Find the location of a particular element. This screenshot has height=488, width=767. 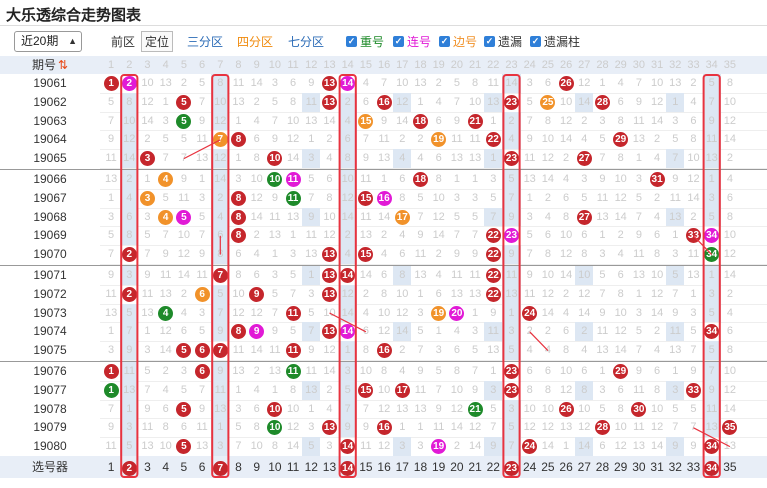

zone7-tab: 七分区 is located at coordinates (306, 41).